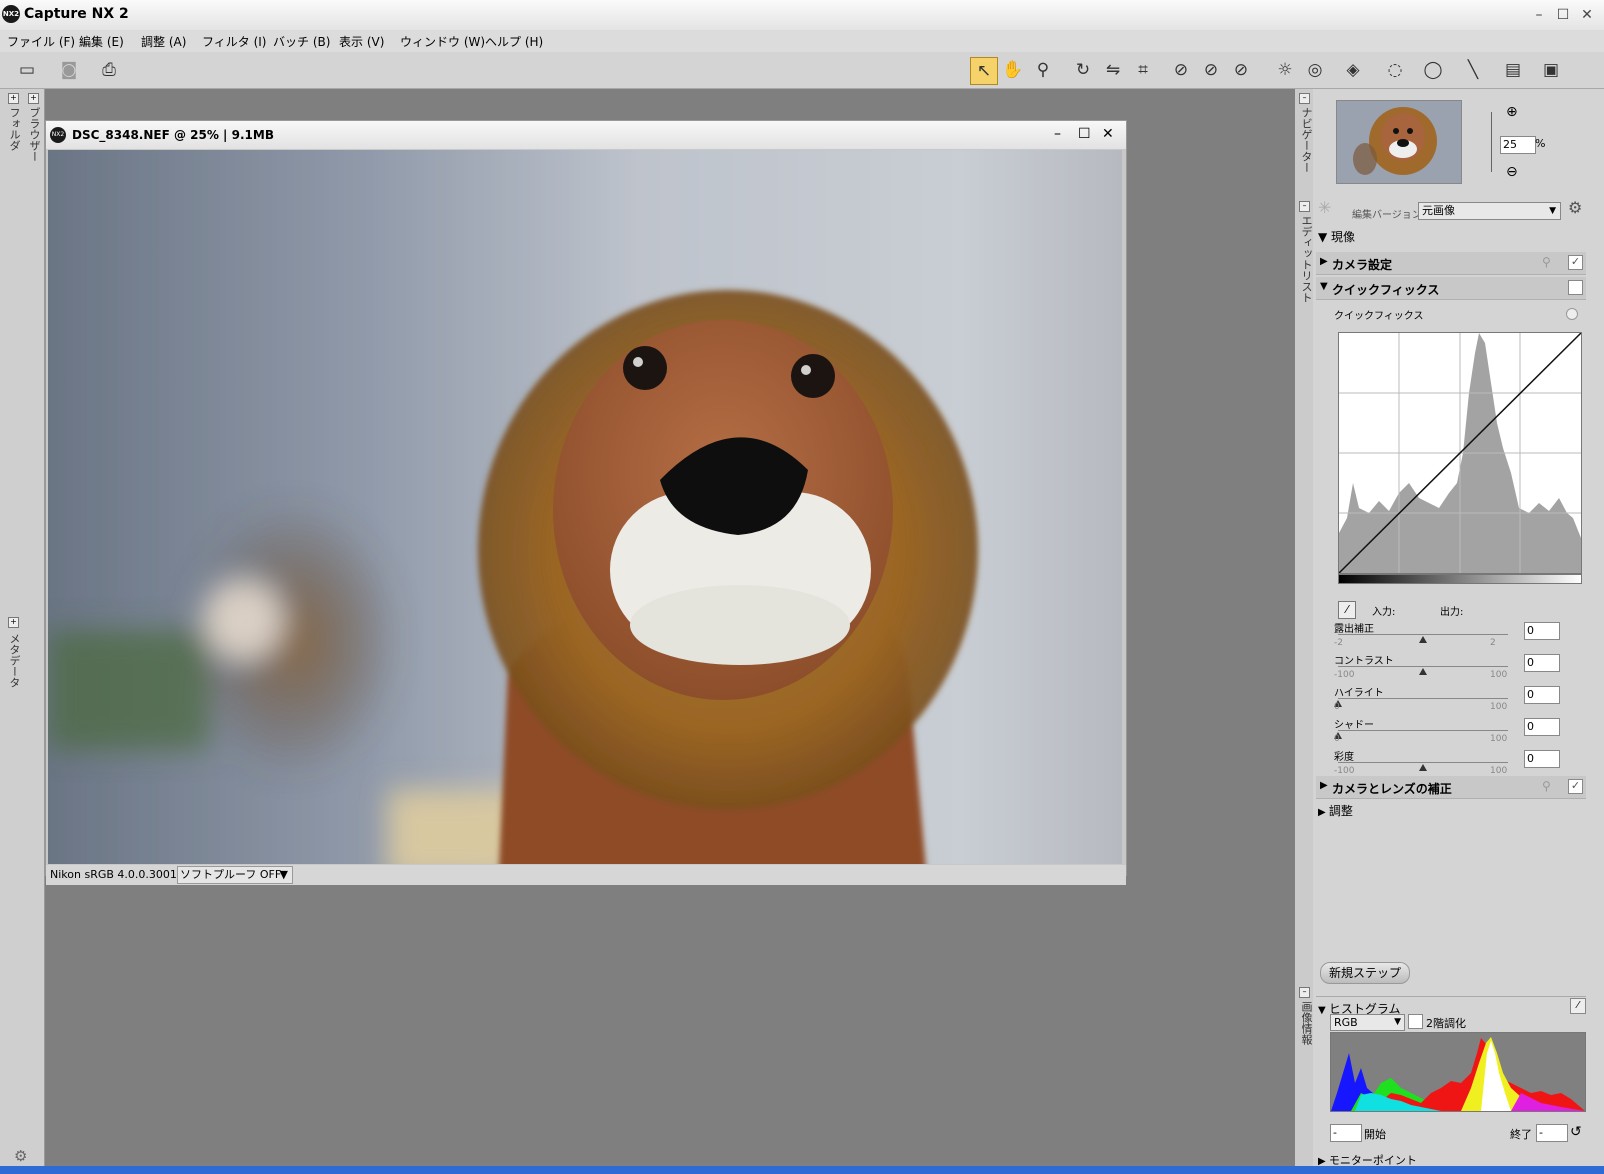  Describe the element at coordinates (34, 134) in the screenshot. I see `tab-browser: ブラウザー` at that location.